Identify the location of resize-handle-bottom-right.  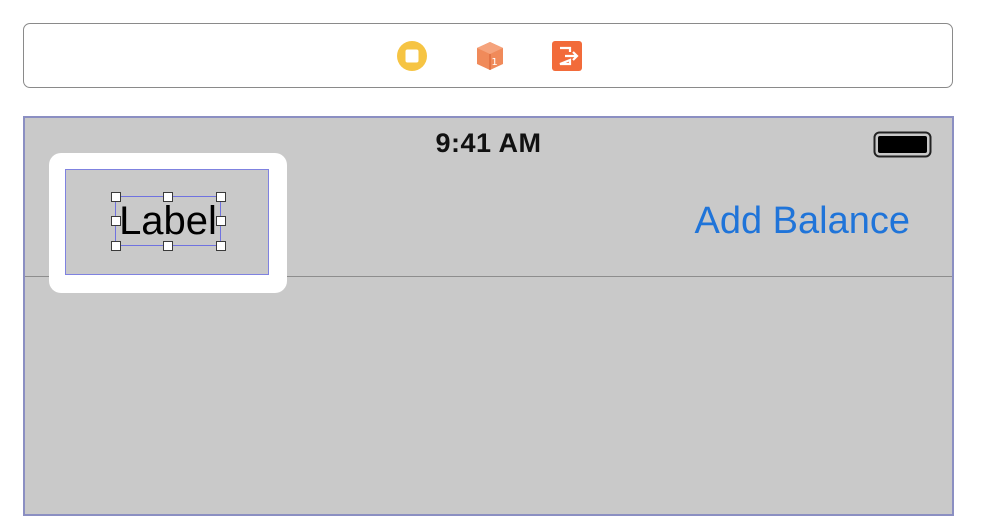
(221, 246).